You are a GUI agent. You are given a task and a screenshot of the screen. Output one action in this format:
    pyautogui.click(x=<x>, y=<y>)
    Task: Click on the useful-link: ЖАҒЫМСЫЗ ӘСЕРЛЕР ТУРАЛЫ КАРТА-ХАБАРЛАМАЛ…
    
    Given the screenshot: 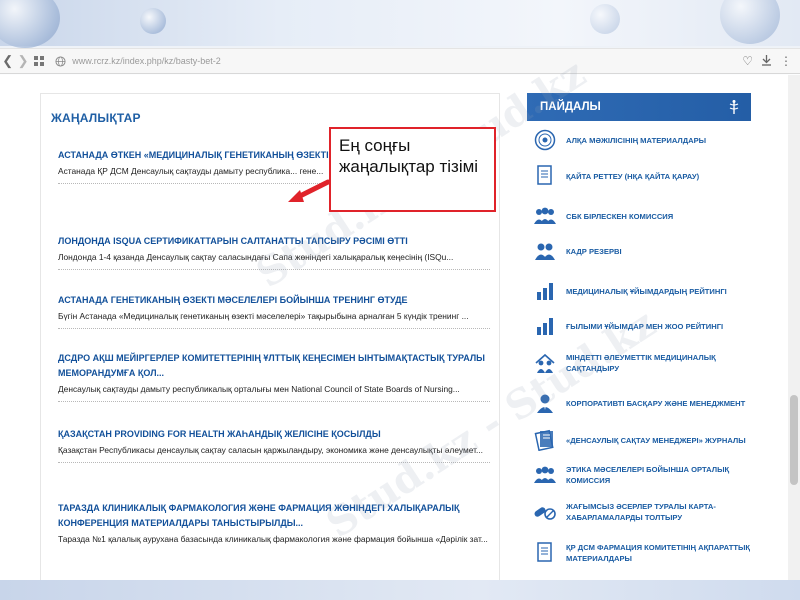 What is the action you would take?
    pyautogui.click(x=642, y=512)
    